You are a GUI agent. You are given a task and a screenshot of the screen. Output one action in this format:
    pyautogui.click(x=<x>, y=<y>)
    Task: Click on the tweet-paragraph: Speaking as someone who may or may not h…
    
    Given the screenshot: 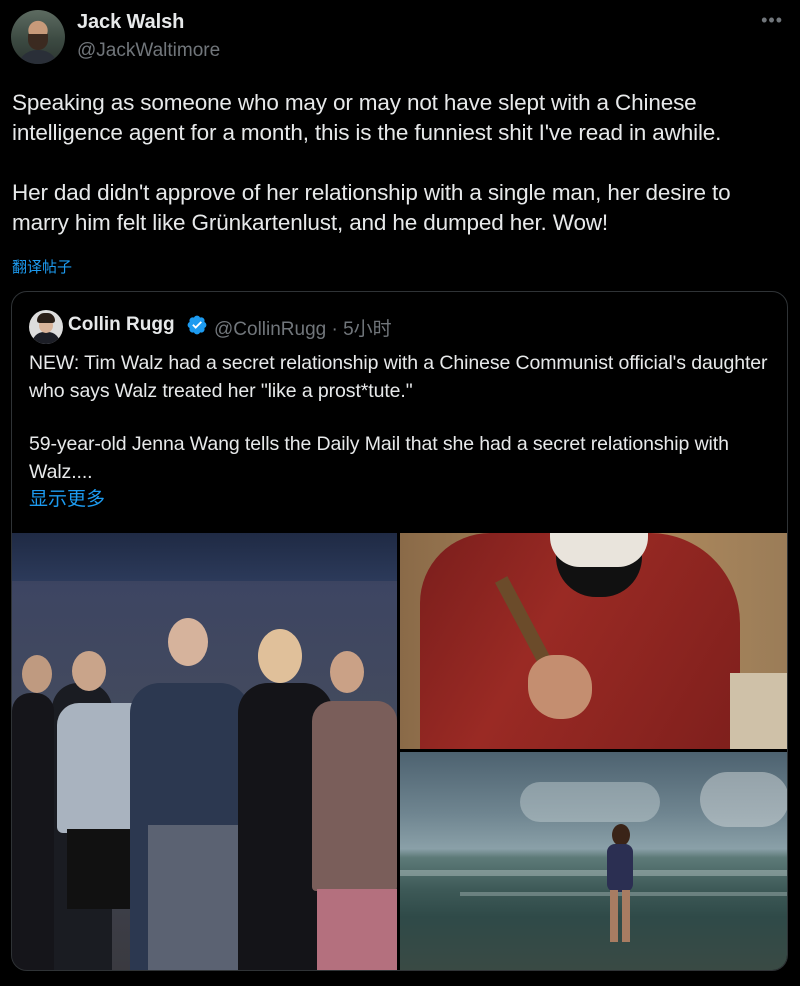 What is the action you would take?
    pyautogui.click(x=367, y=117)
    